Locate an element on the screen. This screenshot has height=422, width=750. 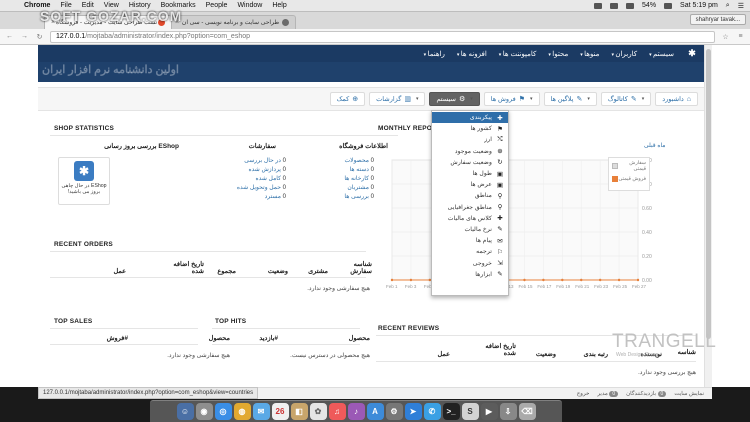
spotlight-icon: ⌕ is located at coordinates (728, 6).